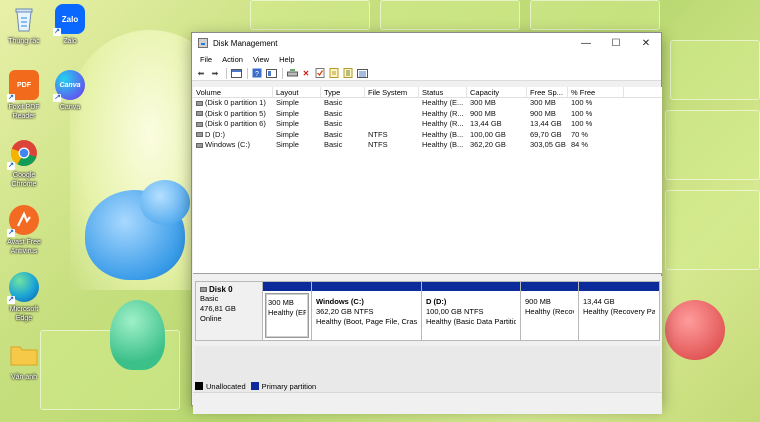  I want to click on column-header-volume: Volume, so click(233, 92).